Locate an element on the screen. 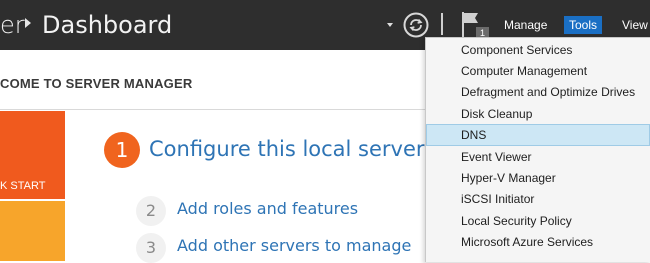  menu-item-dns: DNS is located at coordinates (538, 135).